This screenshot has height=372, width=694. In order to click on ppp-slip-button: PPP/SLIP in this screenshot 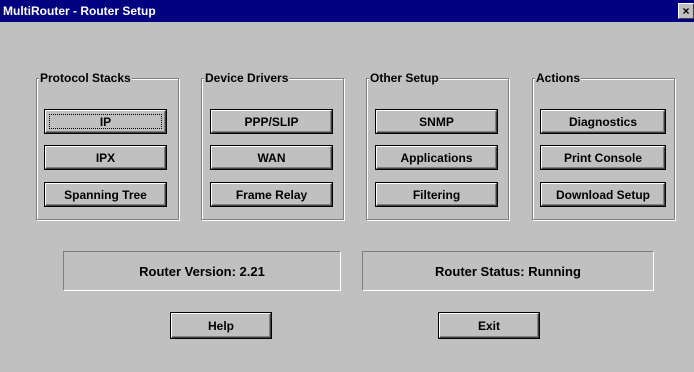, I will do `click(271, 121)`.